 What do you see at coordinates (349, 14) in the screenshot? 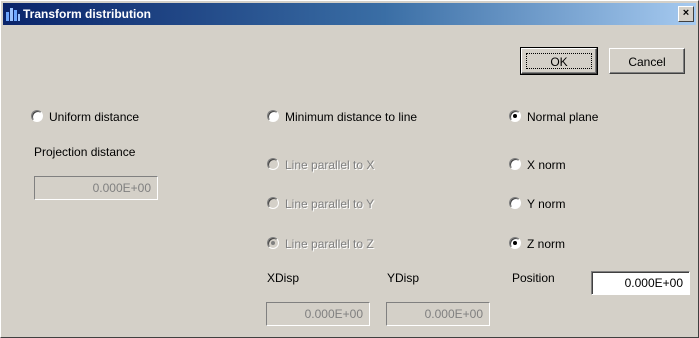
I see `title-bar: Transform distribution ×` at bounding box center [349, 14].